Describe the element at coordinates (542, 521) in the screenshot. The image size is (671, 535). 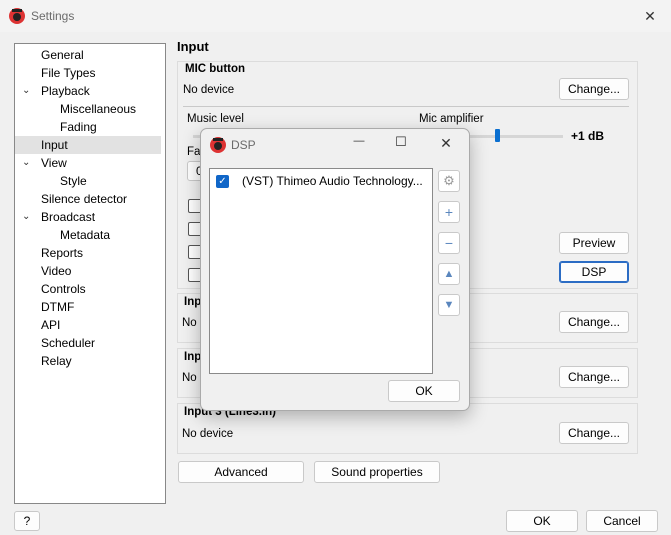
I see `ok-button: OK` at that location.